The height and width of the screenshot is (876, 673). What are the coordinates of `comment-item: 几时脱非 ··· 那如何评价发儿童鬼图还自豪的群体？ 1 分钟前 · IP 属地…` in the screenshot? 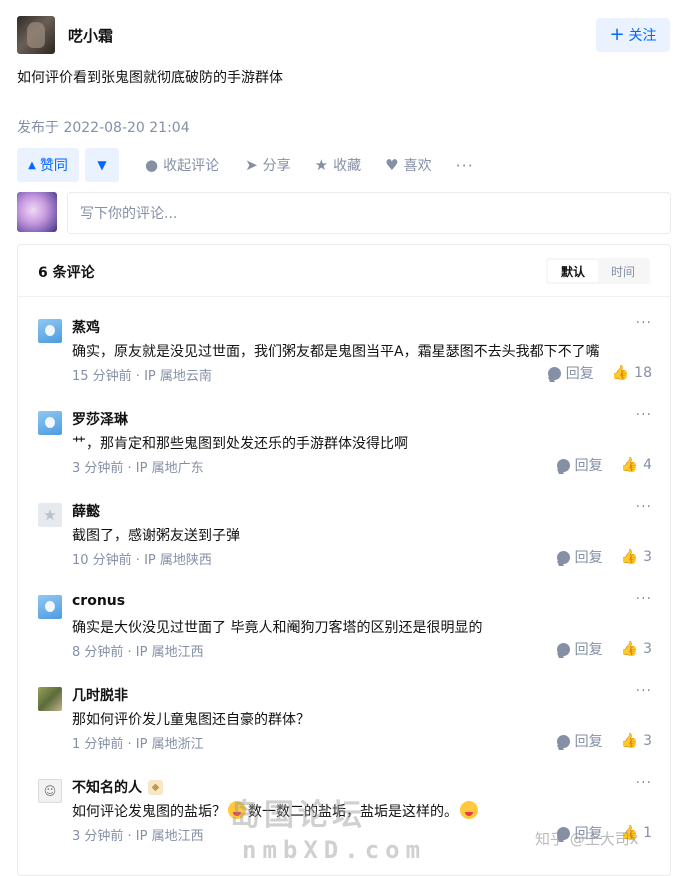 It's located at (345, 724).